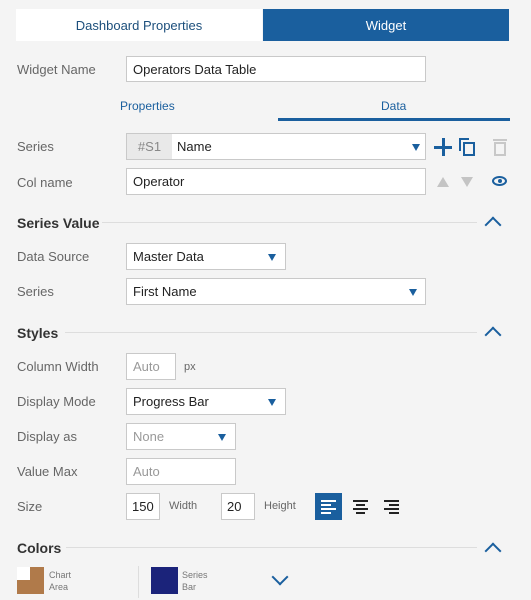 This screenshot has width=531, height=600. I want to click on tab-widget-label: Widget, so click(386, 25).